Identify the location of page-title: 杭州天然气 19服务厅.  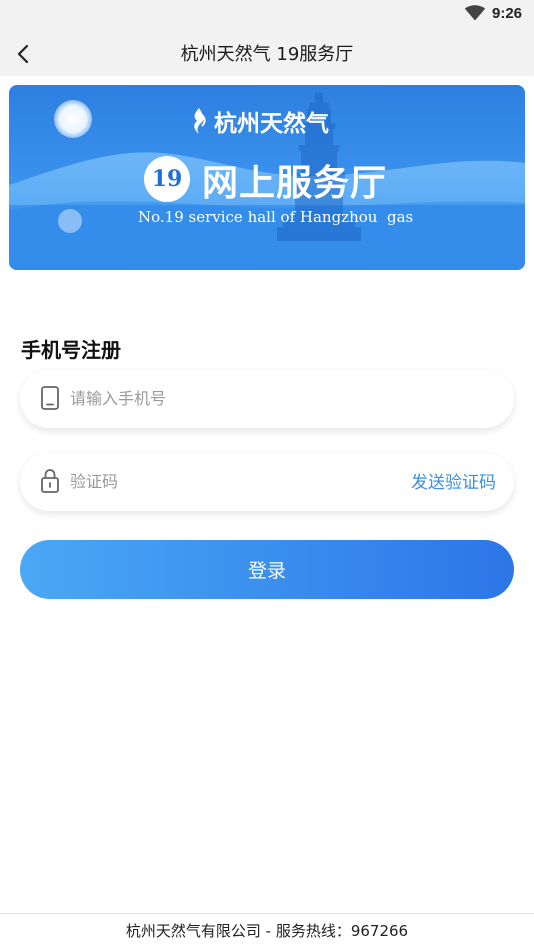
(267, 54).